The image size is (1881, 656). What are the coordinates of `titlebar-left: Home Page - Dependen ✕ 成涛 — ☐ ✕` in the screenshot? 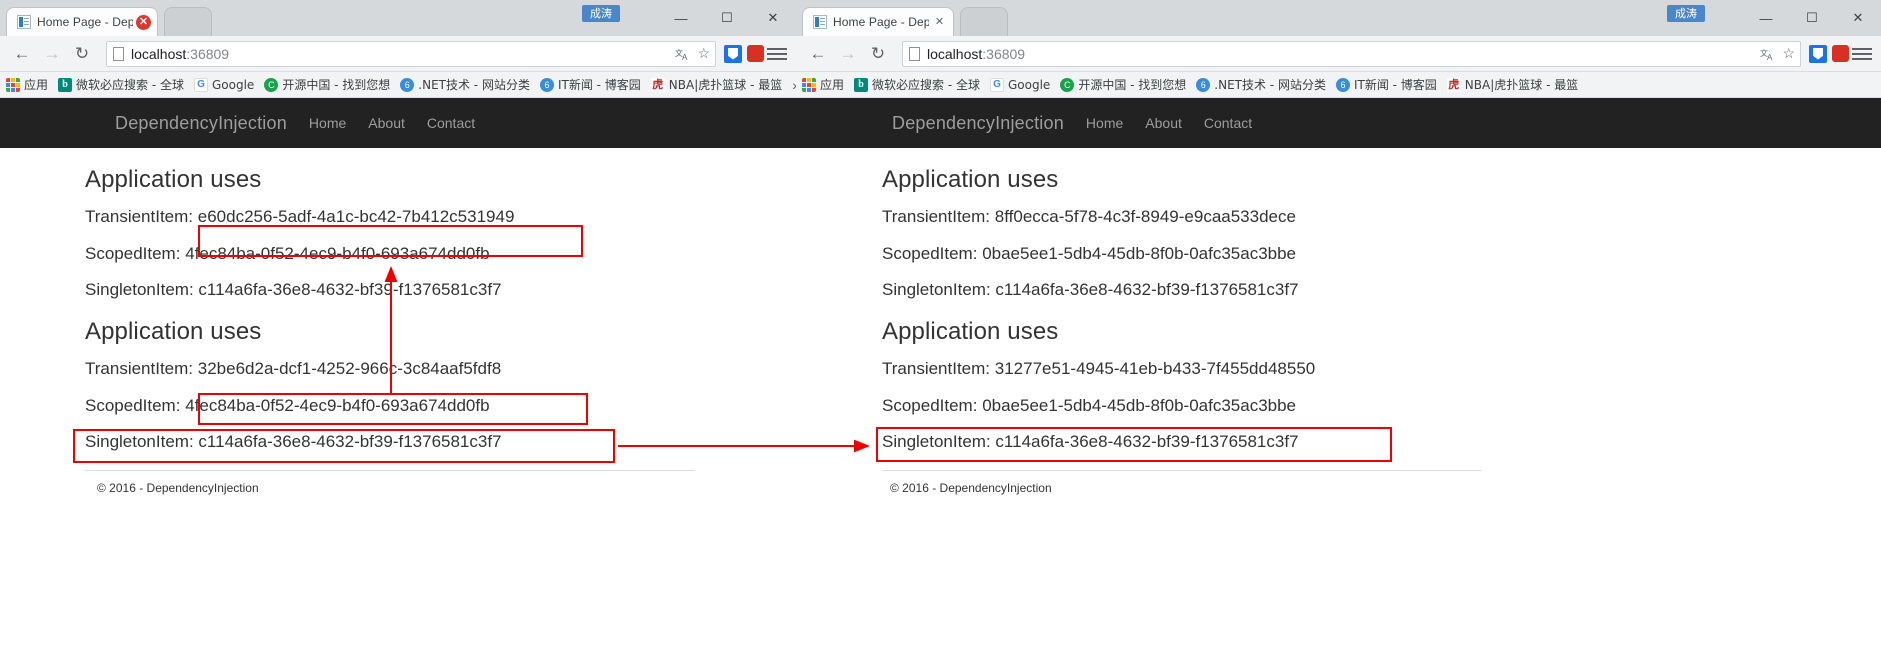 It's located at (398, 18).